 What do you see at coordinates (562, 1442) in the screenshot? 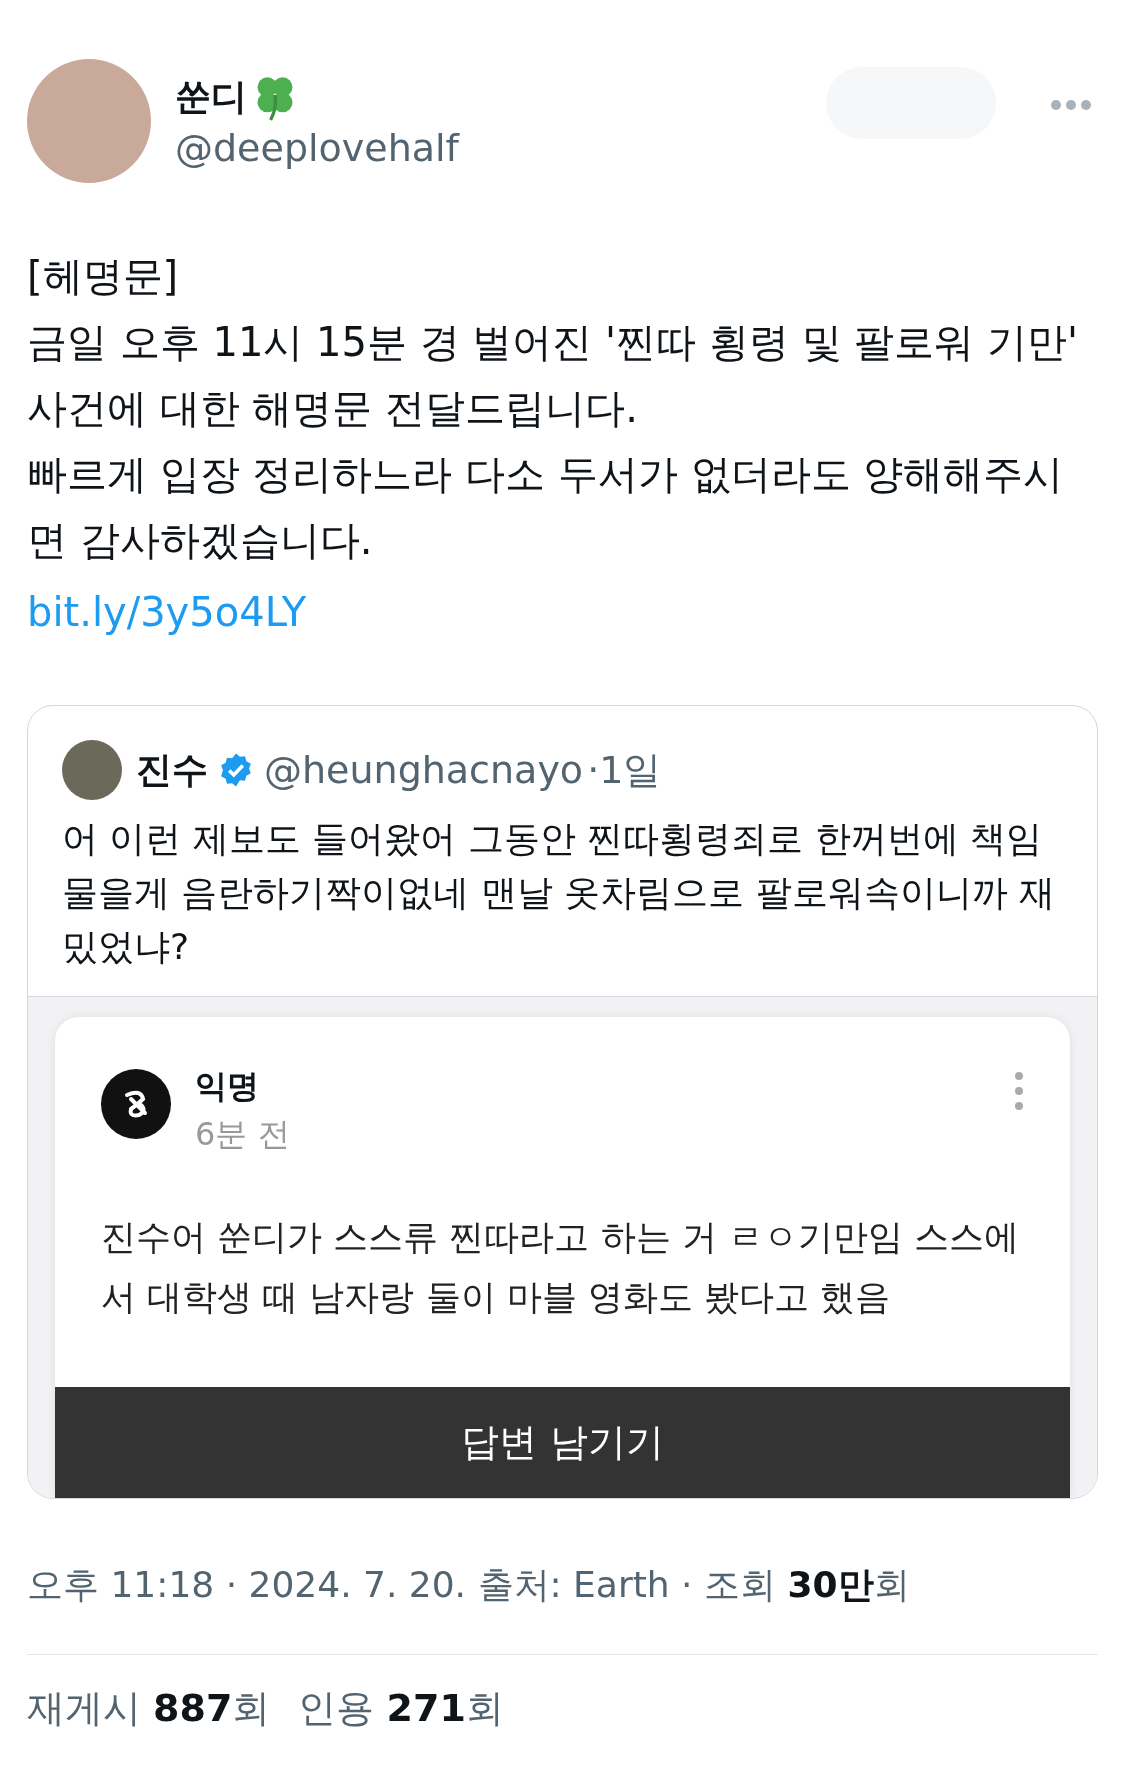
I see `reply-button: 답변 남기기` at bounding box center [562, 1442].